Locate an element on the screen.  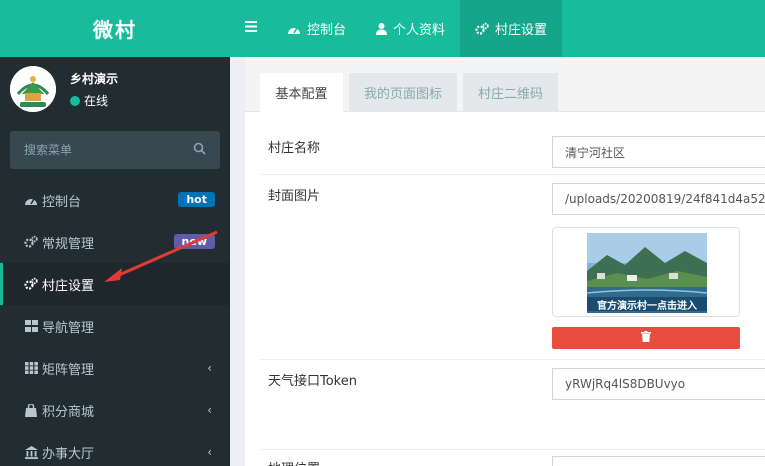
sidebar-item-general: 常规管理 new is located at coordinates (115, 242).